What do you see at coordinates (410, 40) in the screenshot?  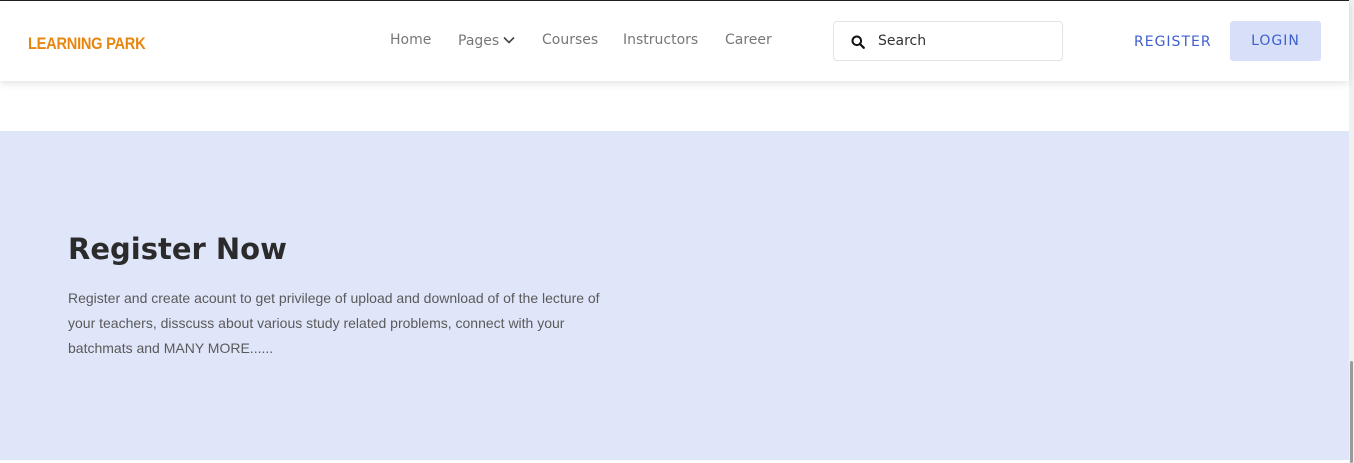 I see `nav-home: Home` at bounding box center [410, 40].